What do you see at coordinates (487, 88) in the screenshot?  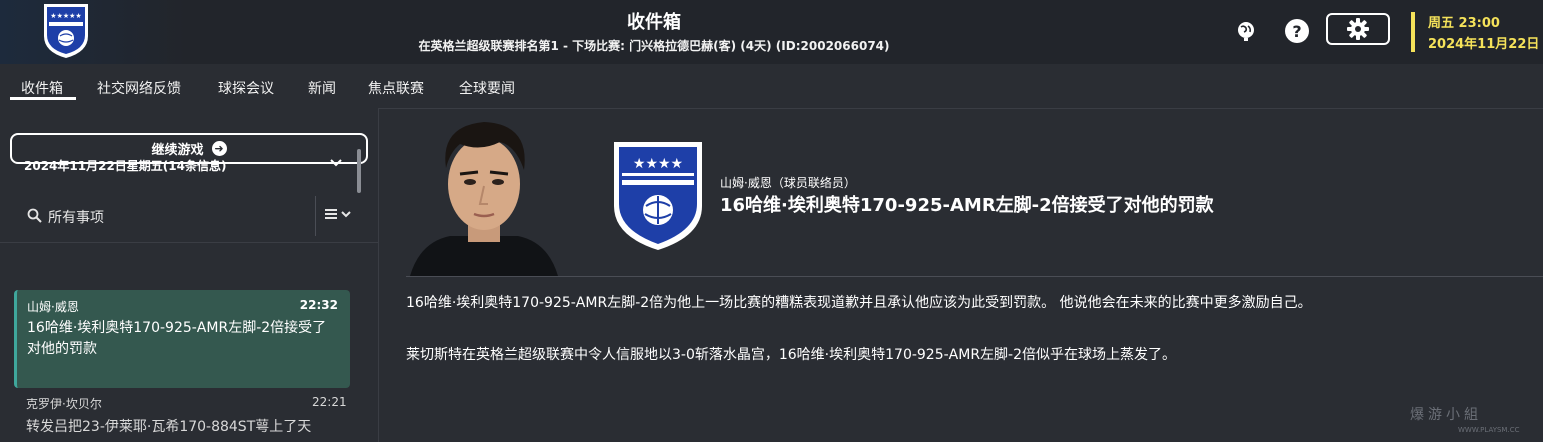 I see `tab-world-news: 全球要闻` at bounding box center [487, 88].